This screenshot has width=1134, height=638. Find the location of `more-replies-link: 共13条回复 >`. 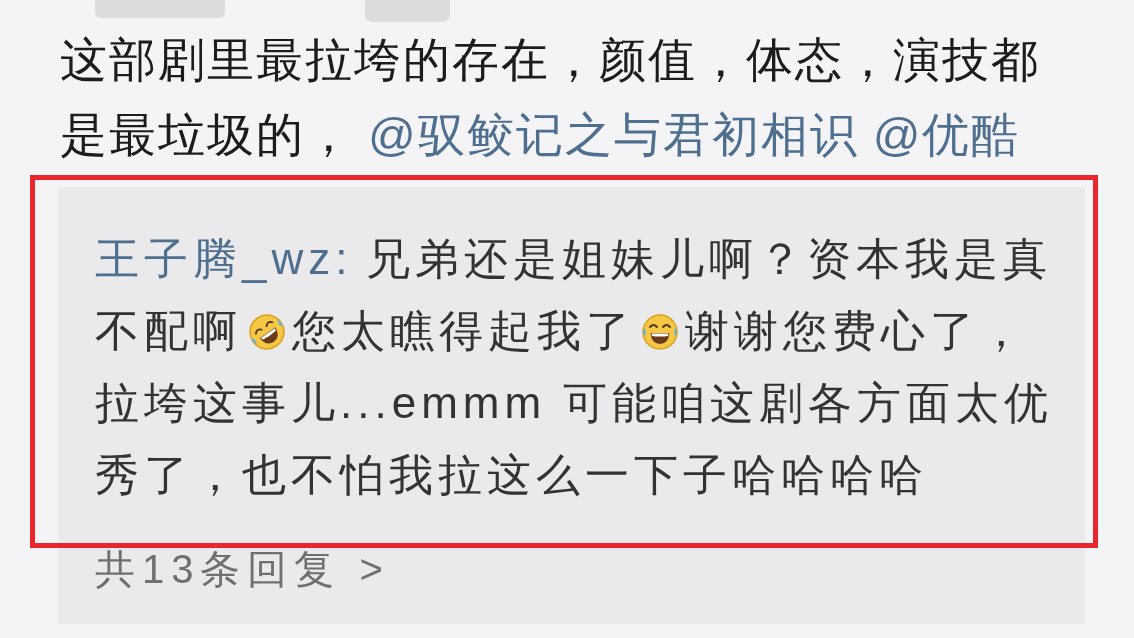

more-replies-link: 共13条回复 > is located at coordinates (242, 569).